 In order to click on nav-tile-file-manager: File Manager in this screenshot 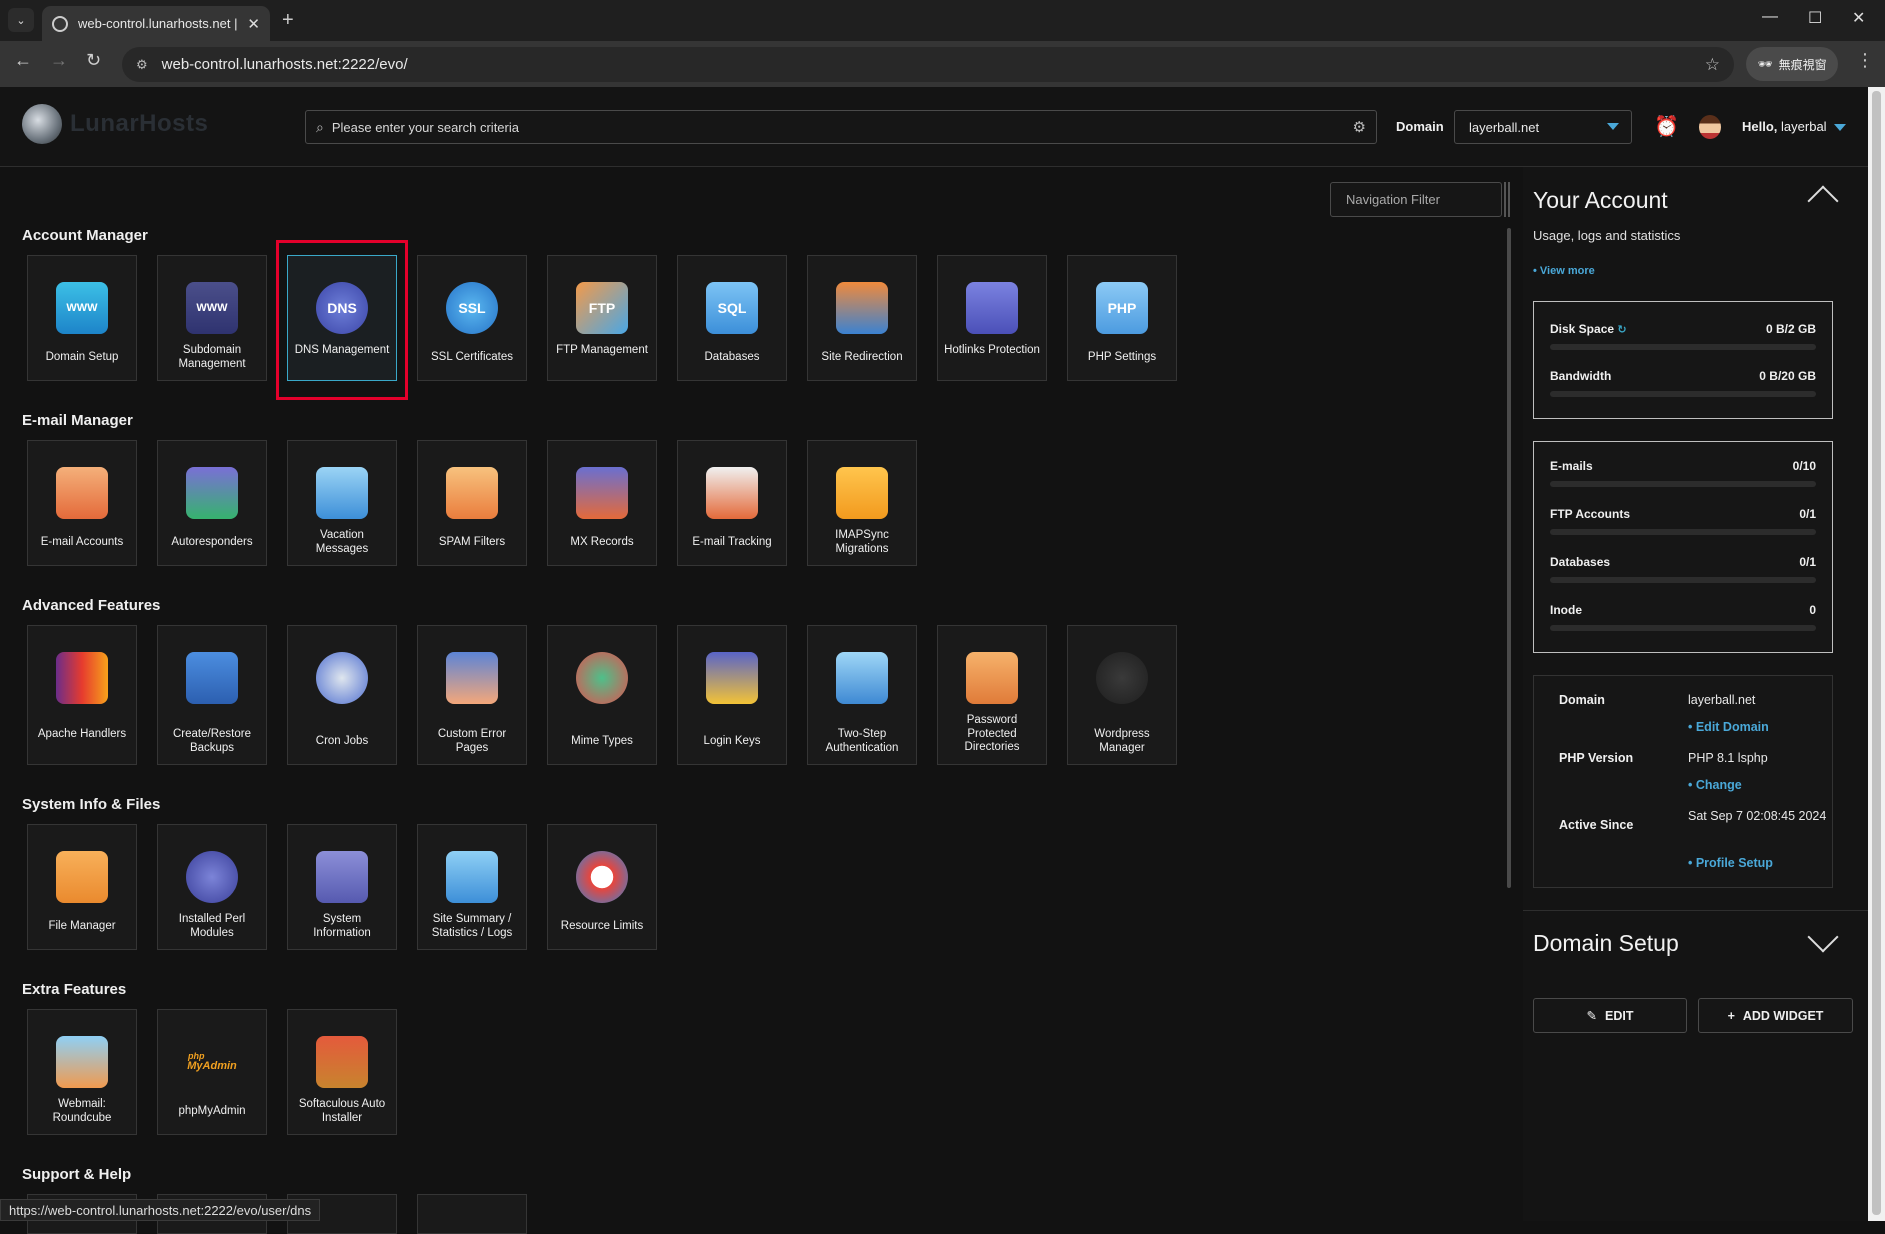, I will do `click(82, 887)`.